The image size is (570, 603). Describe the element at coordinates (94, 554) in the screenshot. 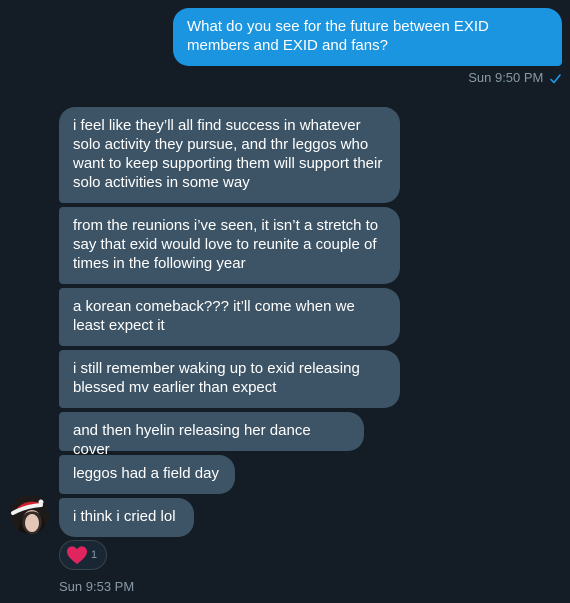

I see `reaction-count: 1` at that location.